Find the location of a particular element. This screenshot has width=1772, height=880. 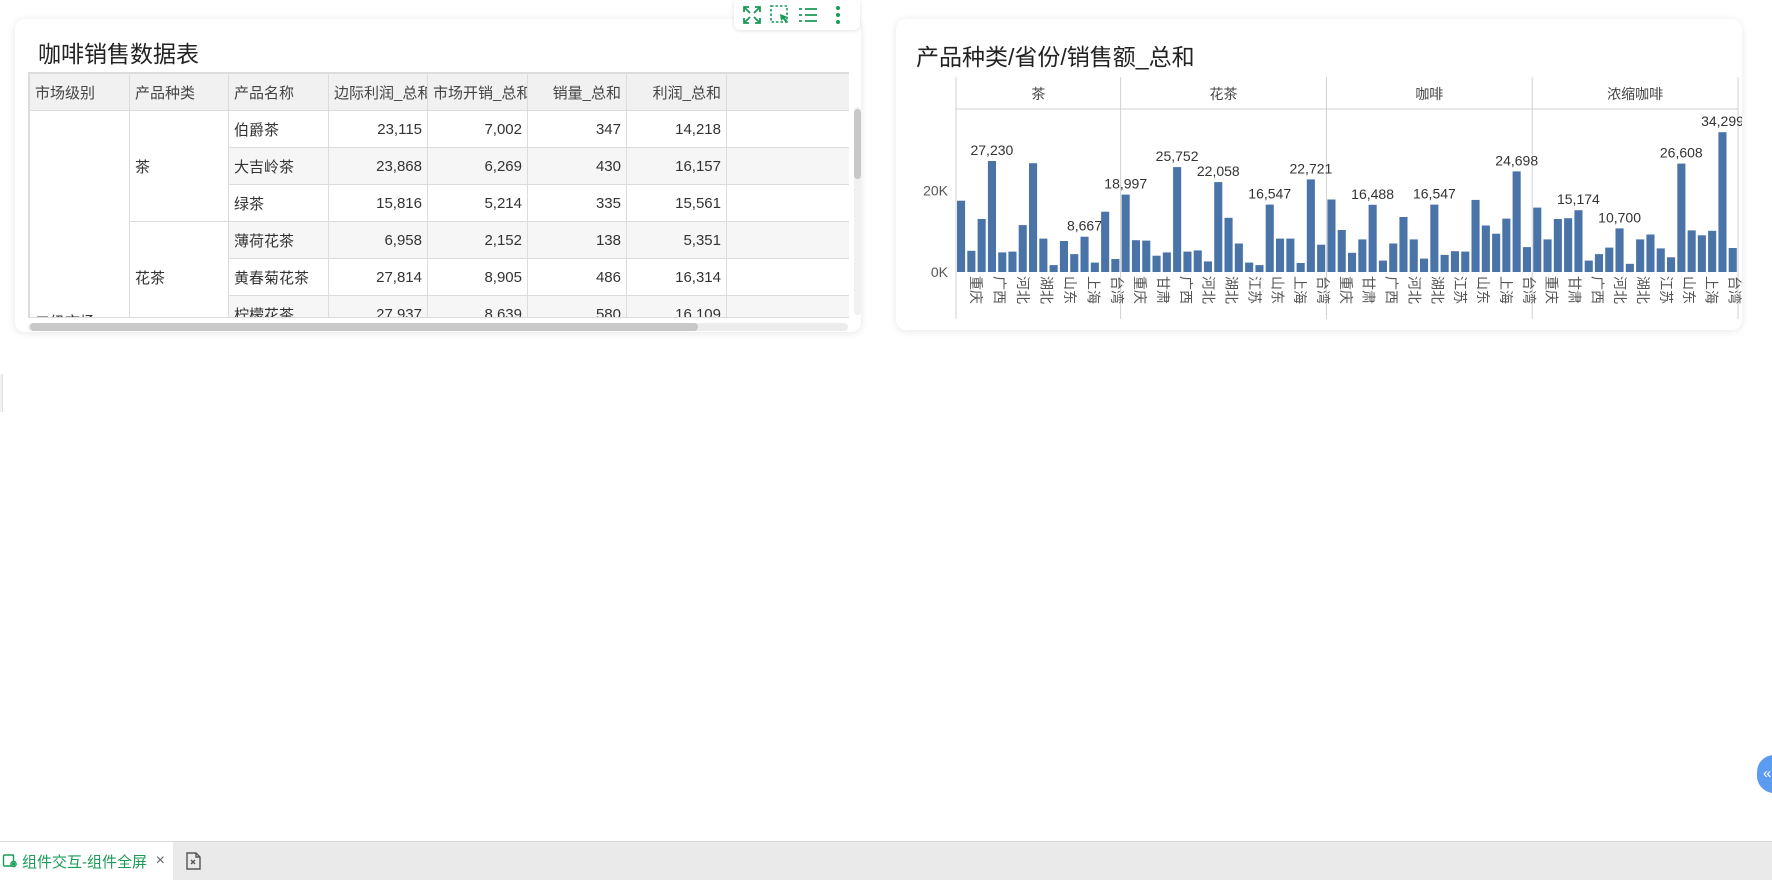

horizontal-scrollbar is located at coordinates (438, 327).